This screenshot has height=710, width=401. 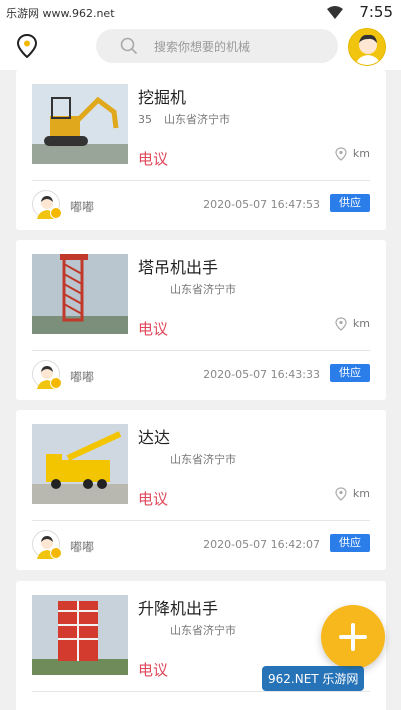 I want to click on location-pin-icon, so click(x=27, y=46).